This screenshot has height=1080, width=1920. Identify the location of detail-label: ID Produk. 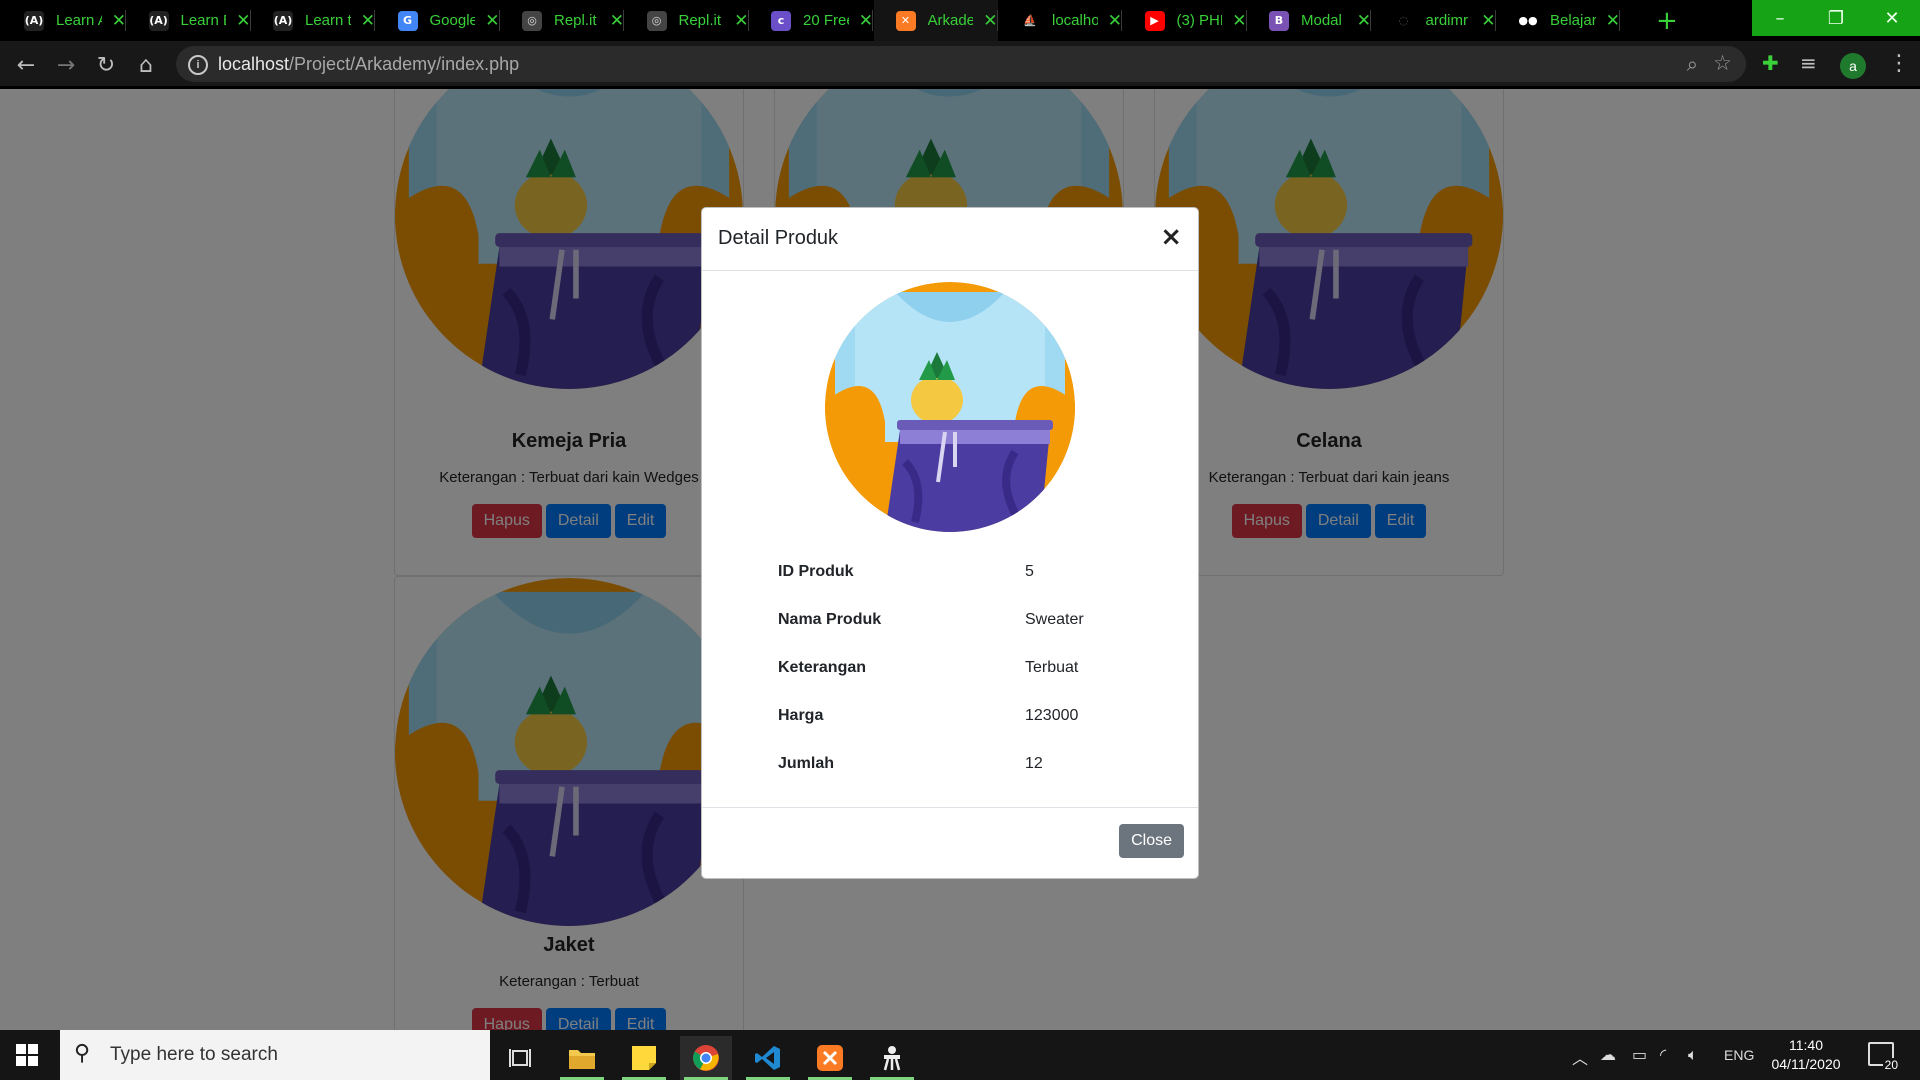
(816, 571).